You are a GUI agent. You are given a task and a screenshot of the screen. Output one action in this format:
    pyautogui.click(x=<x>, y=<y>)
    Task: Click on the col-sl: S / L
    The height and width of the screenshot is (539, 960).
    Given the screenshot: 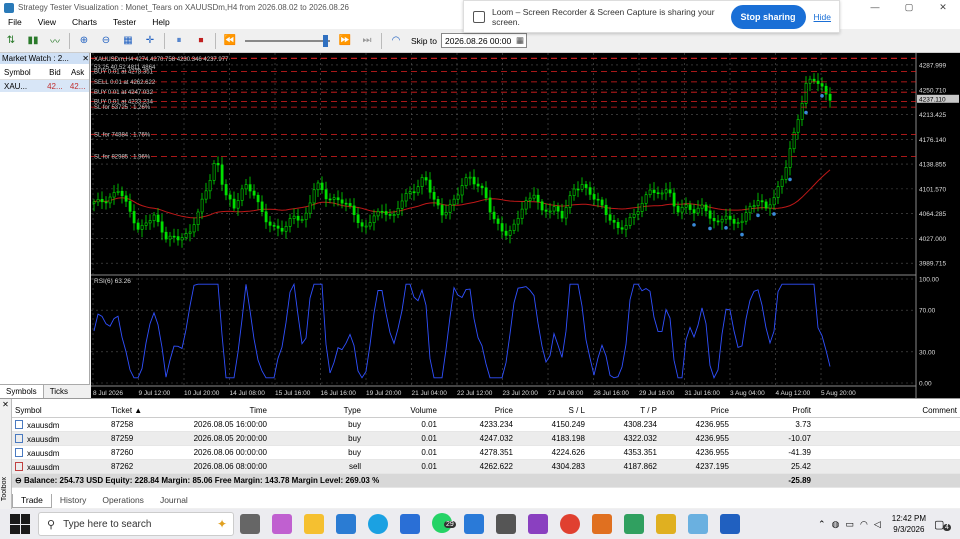 What is the action you would take?
    pyautogui.click(x=552, y=410)
    